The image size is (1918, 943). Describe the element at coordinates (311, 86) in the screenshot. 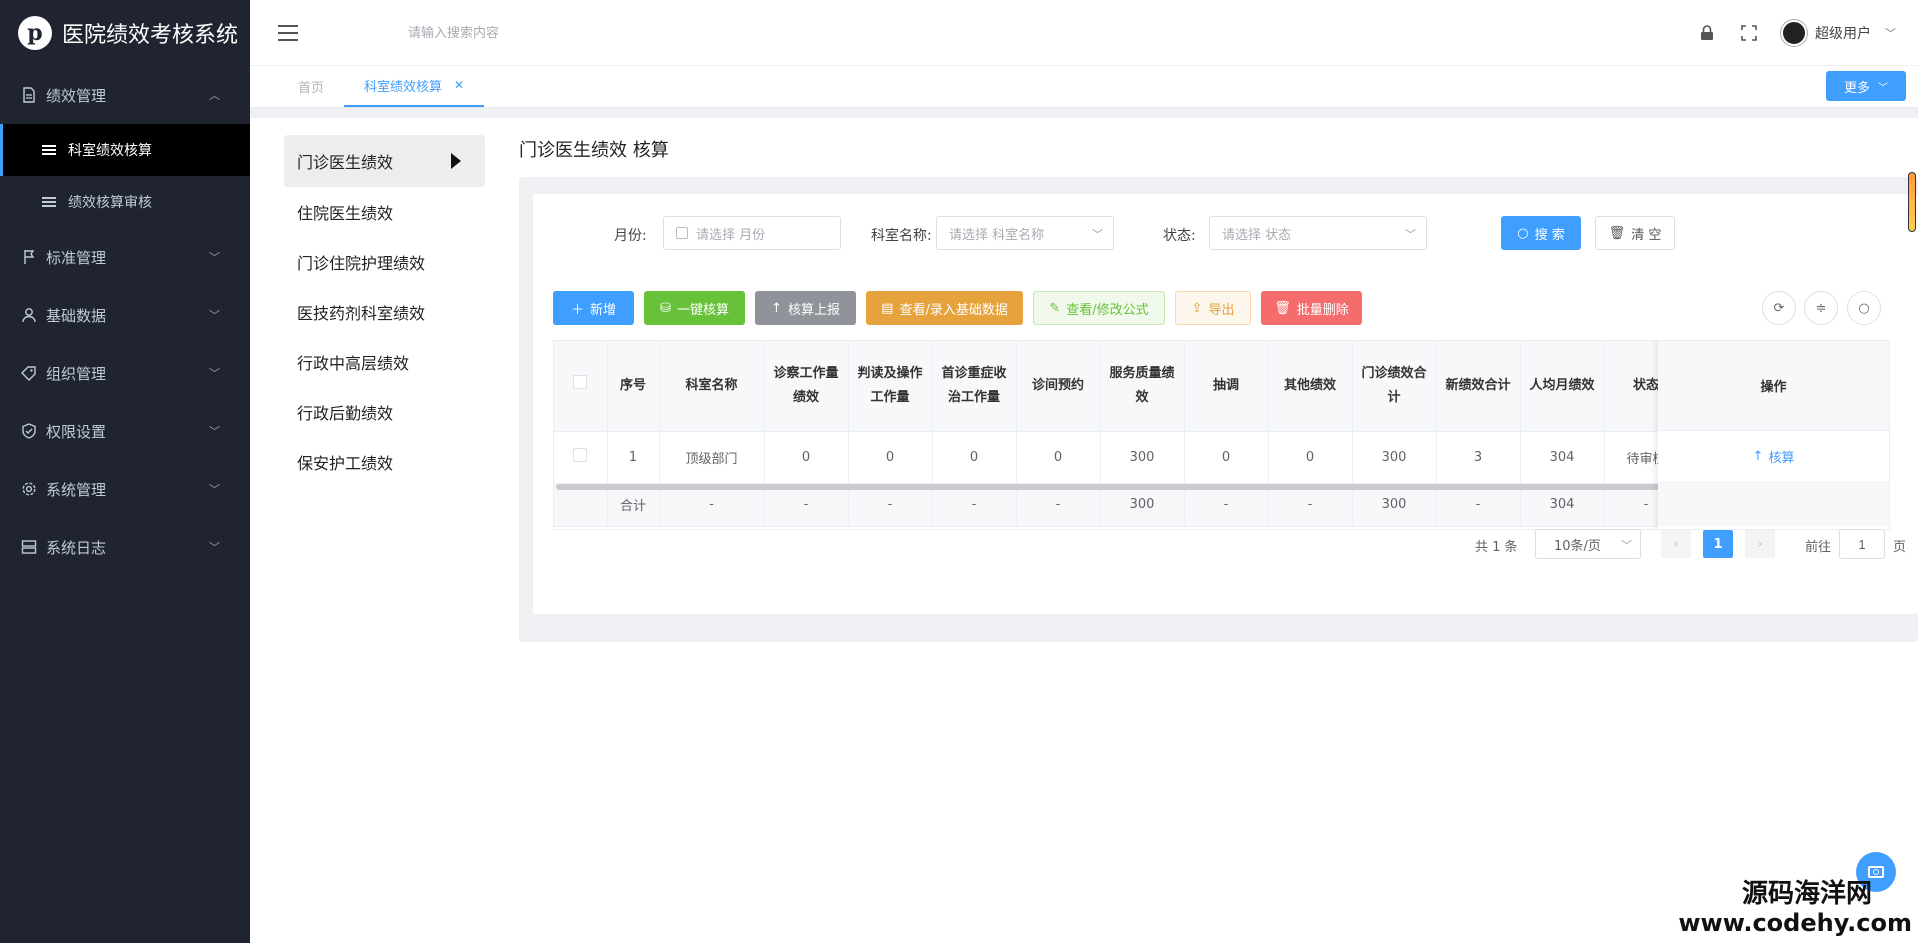

I see `tab-home: 首页` at that location.